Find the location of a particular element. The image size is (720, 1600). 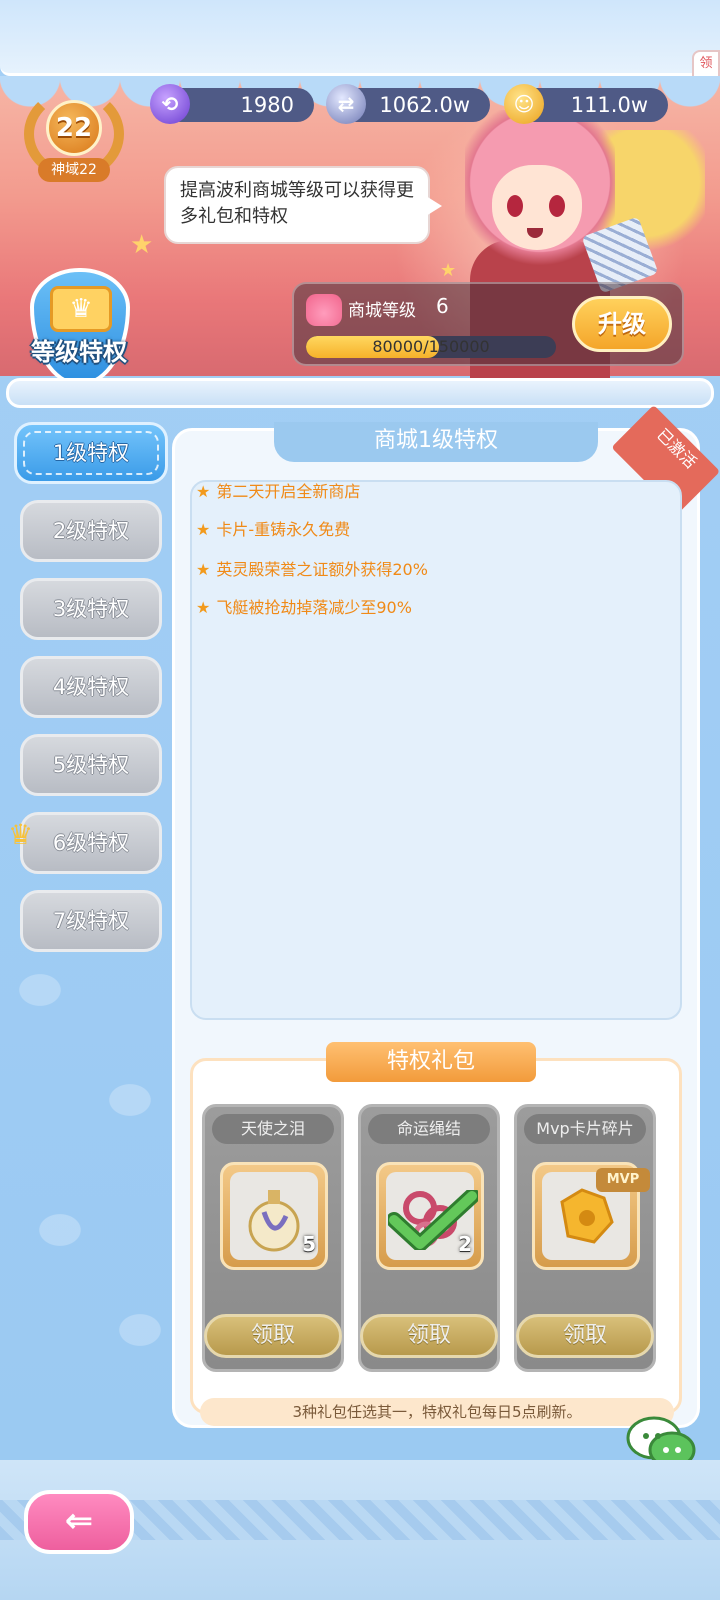

tab-label: 1级特权 is located at coordinates (91, 453).